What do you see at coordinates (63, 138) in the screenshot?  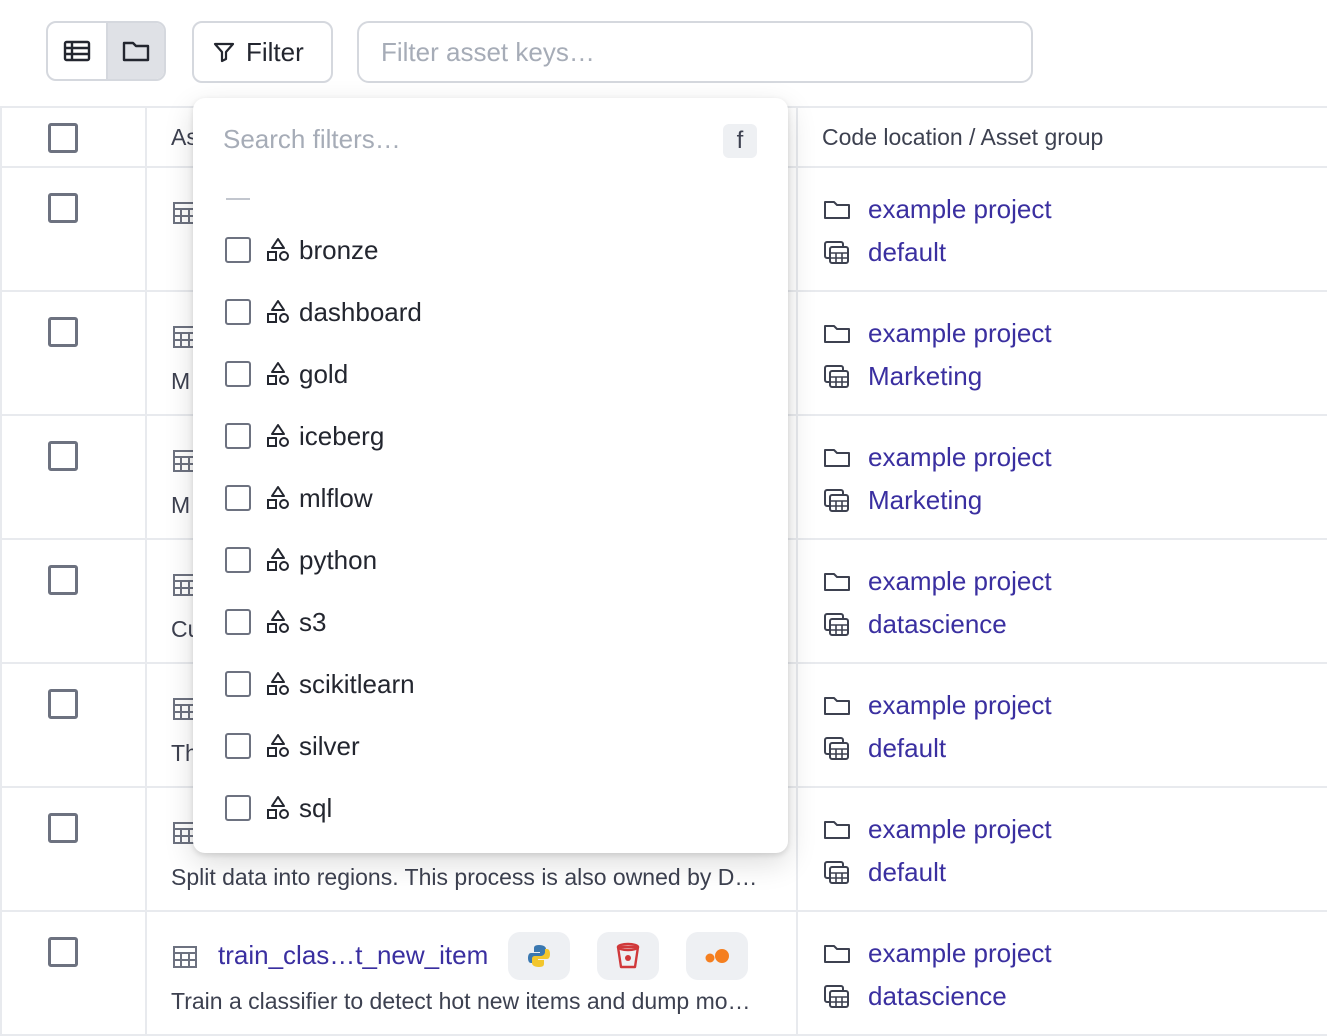 I see `select-all-checkbox` at bounding box center [63, 138].